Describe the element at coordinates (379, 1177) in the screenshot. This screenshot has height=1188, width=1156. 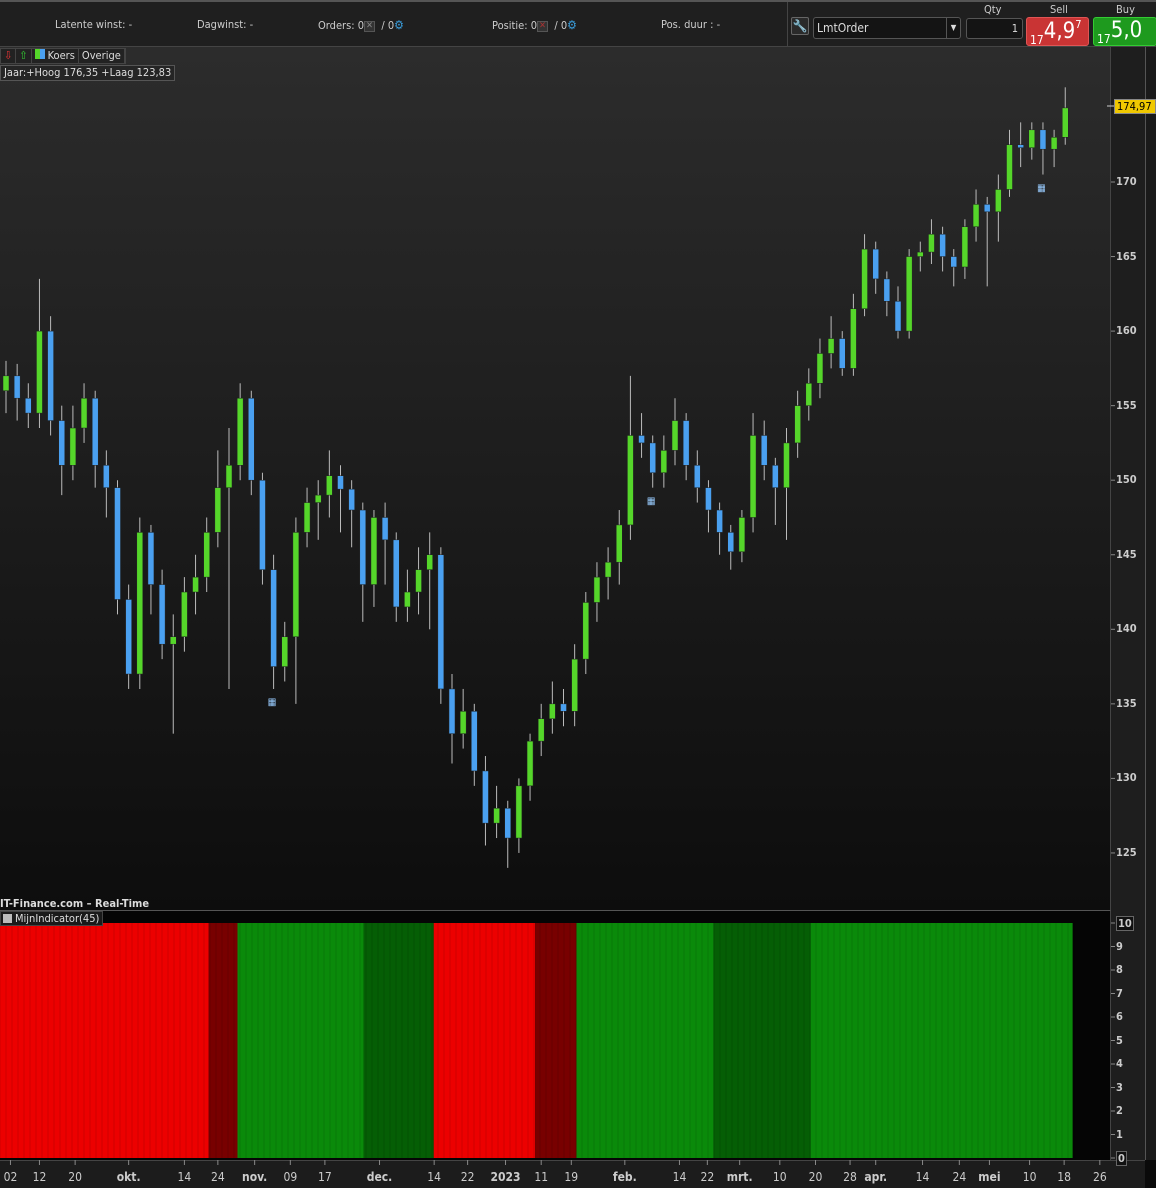
I see `time-tick-label: dec.` at that location.